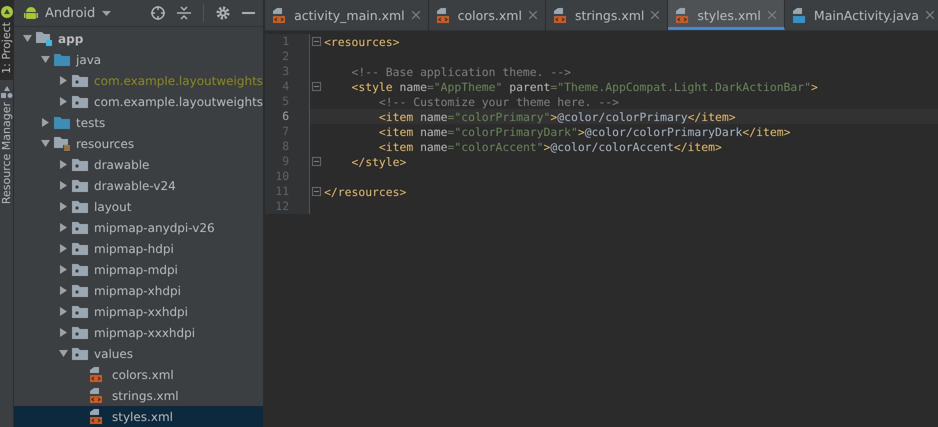 The width and height of the screenshot is (938, 427). What do you see at coordinates (89, 59) in the screenshot?
I see `tree-item-label: java` at bounding box center [89, 59].